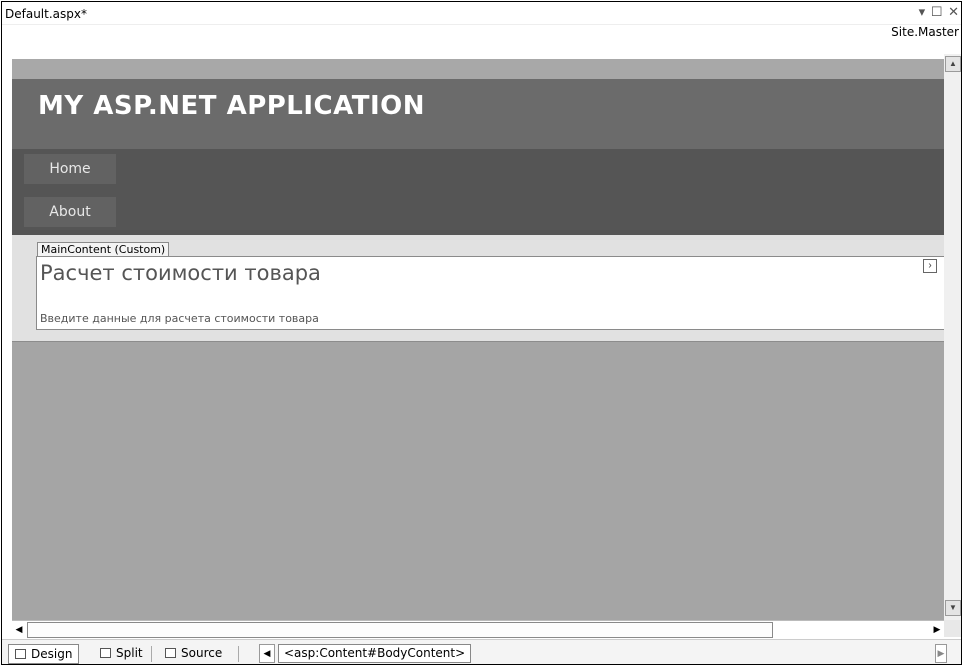 This screenshot has width=963, height=666. I want to click on maximize-icon: ☐, so click(937, 12).